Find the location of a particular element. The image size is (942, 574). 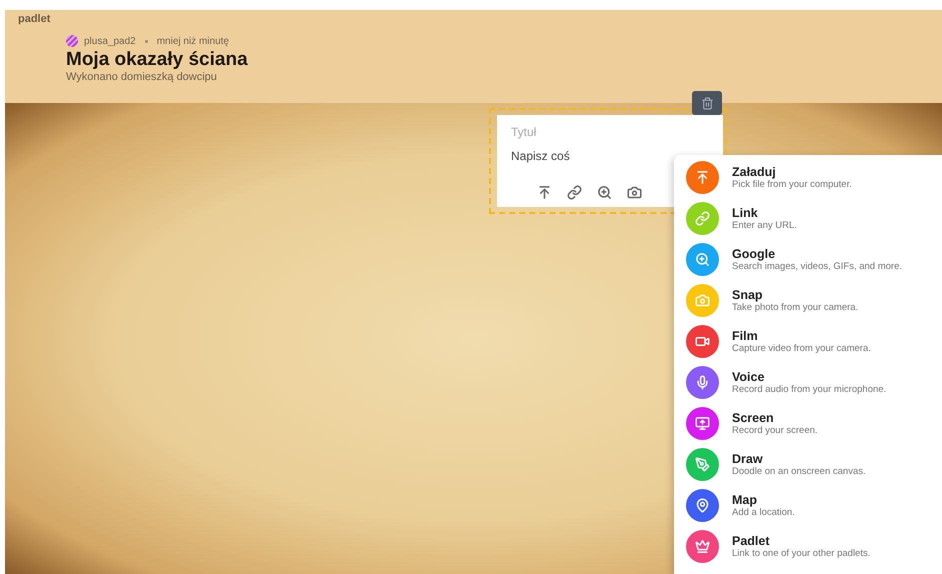

video-camera-icon is located at coordinates (702, 341).